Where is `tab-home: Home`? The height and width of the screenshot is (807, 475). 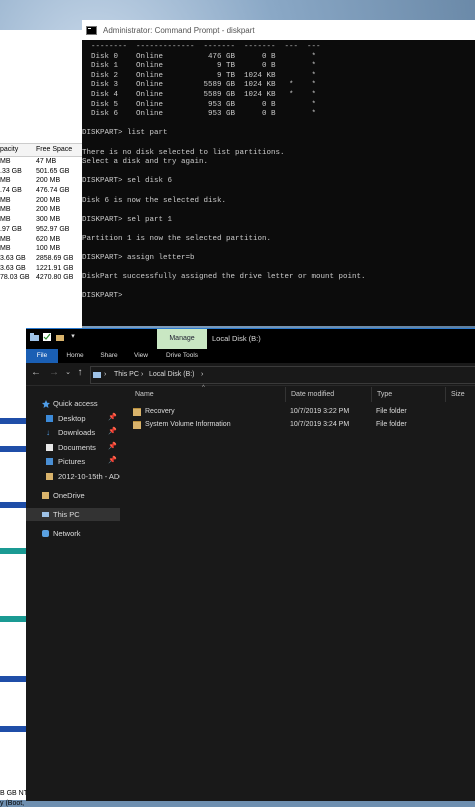 tab-home: Home is located at coordinates (75, 356).